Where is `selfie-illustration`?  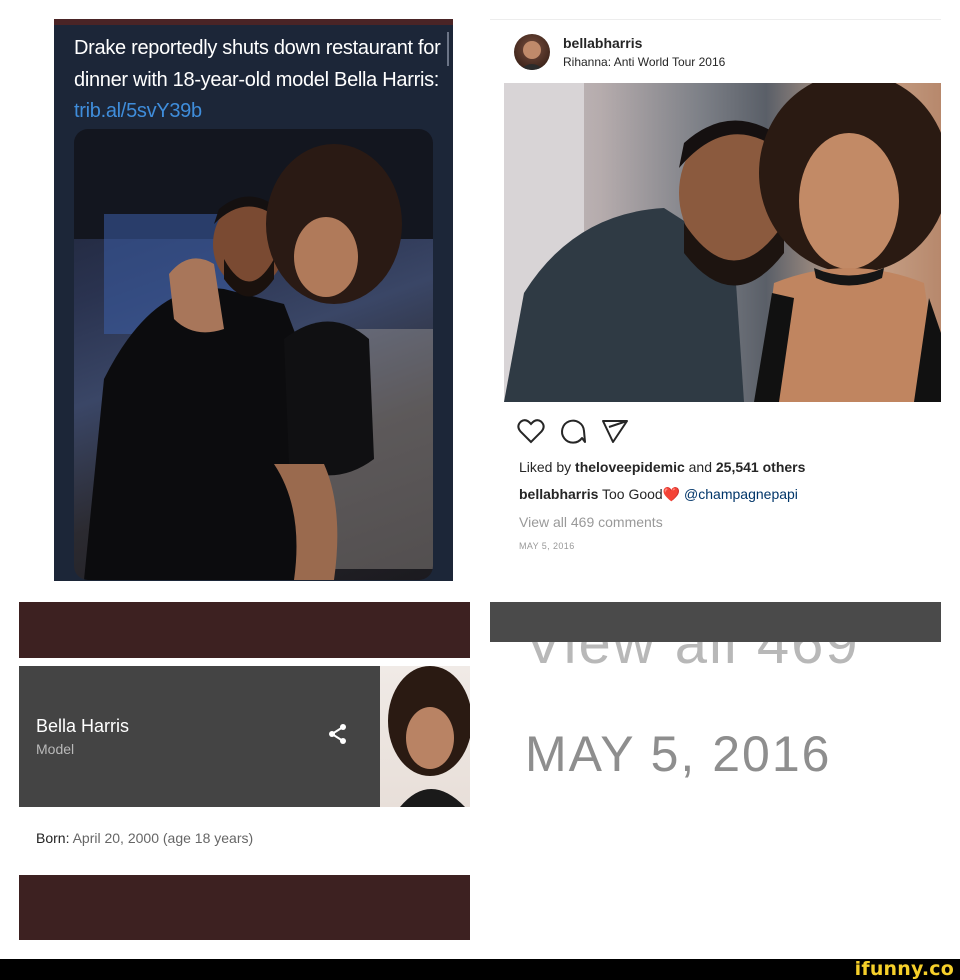
selfie-illustration is located at coordinates (722, 242).